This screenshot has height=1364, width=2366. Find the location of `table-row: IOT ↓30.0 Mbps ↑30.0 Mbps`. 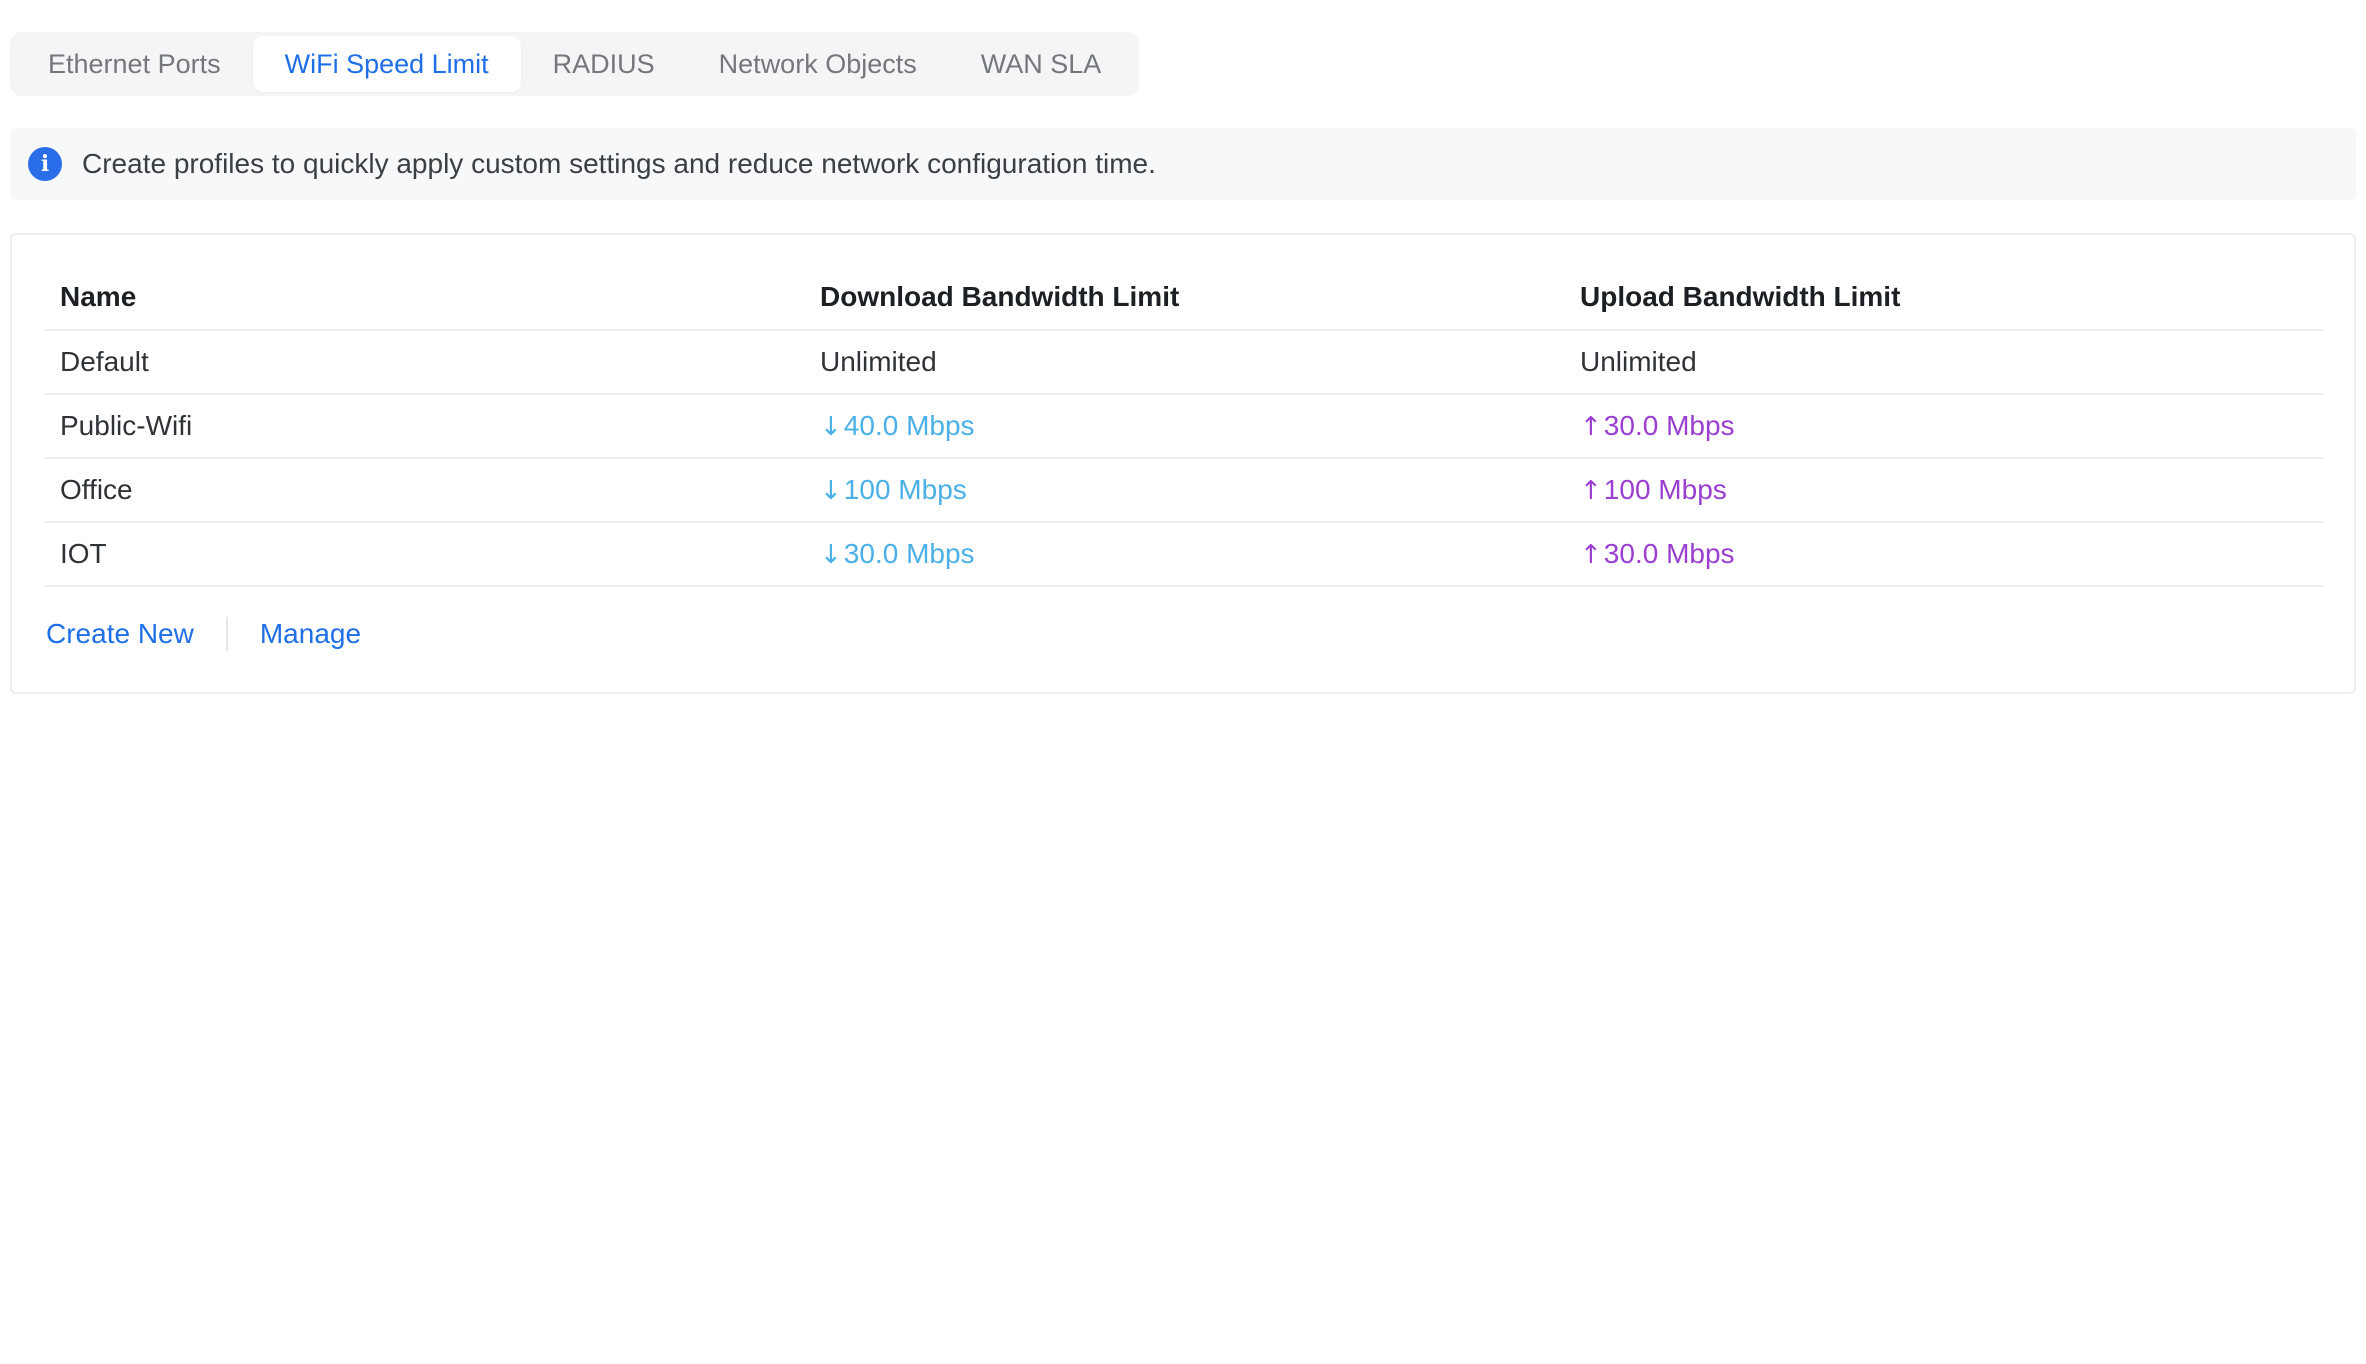

table-row: IOT ↓30.0 Mbps ↑30.0 Mbps is located at coordinates (1184, 555).